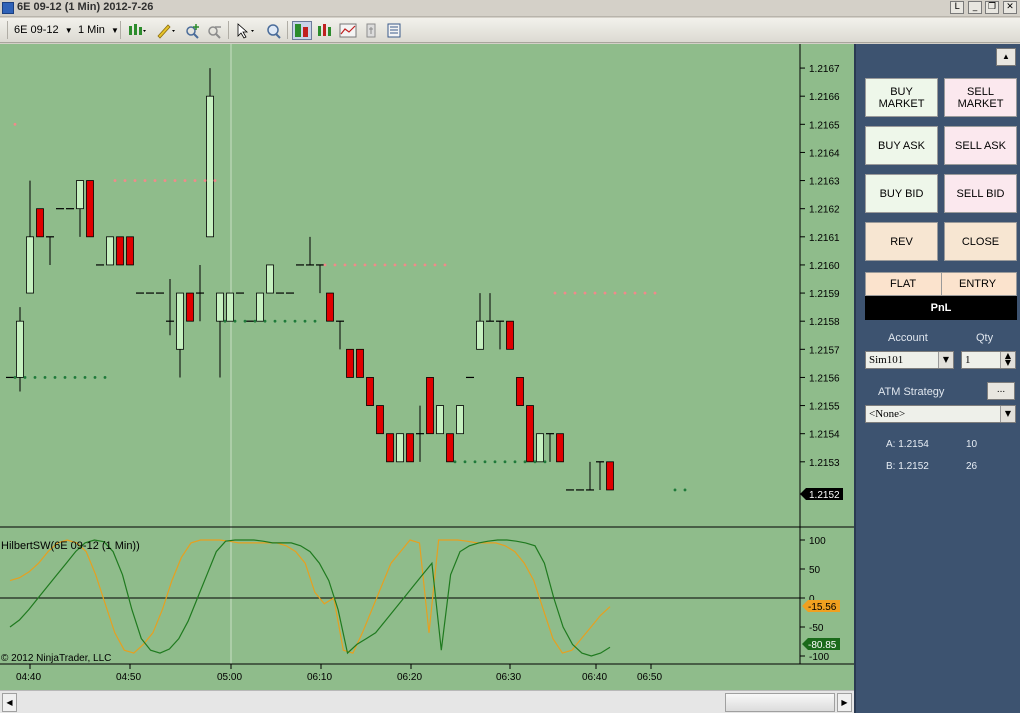  I want to click on indicators-icon, so click(348, 30).